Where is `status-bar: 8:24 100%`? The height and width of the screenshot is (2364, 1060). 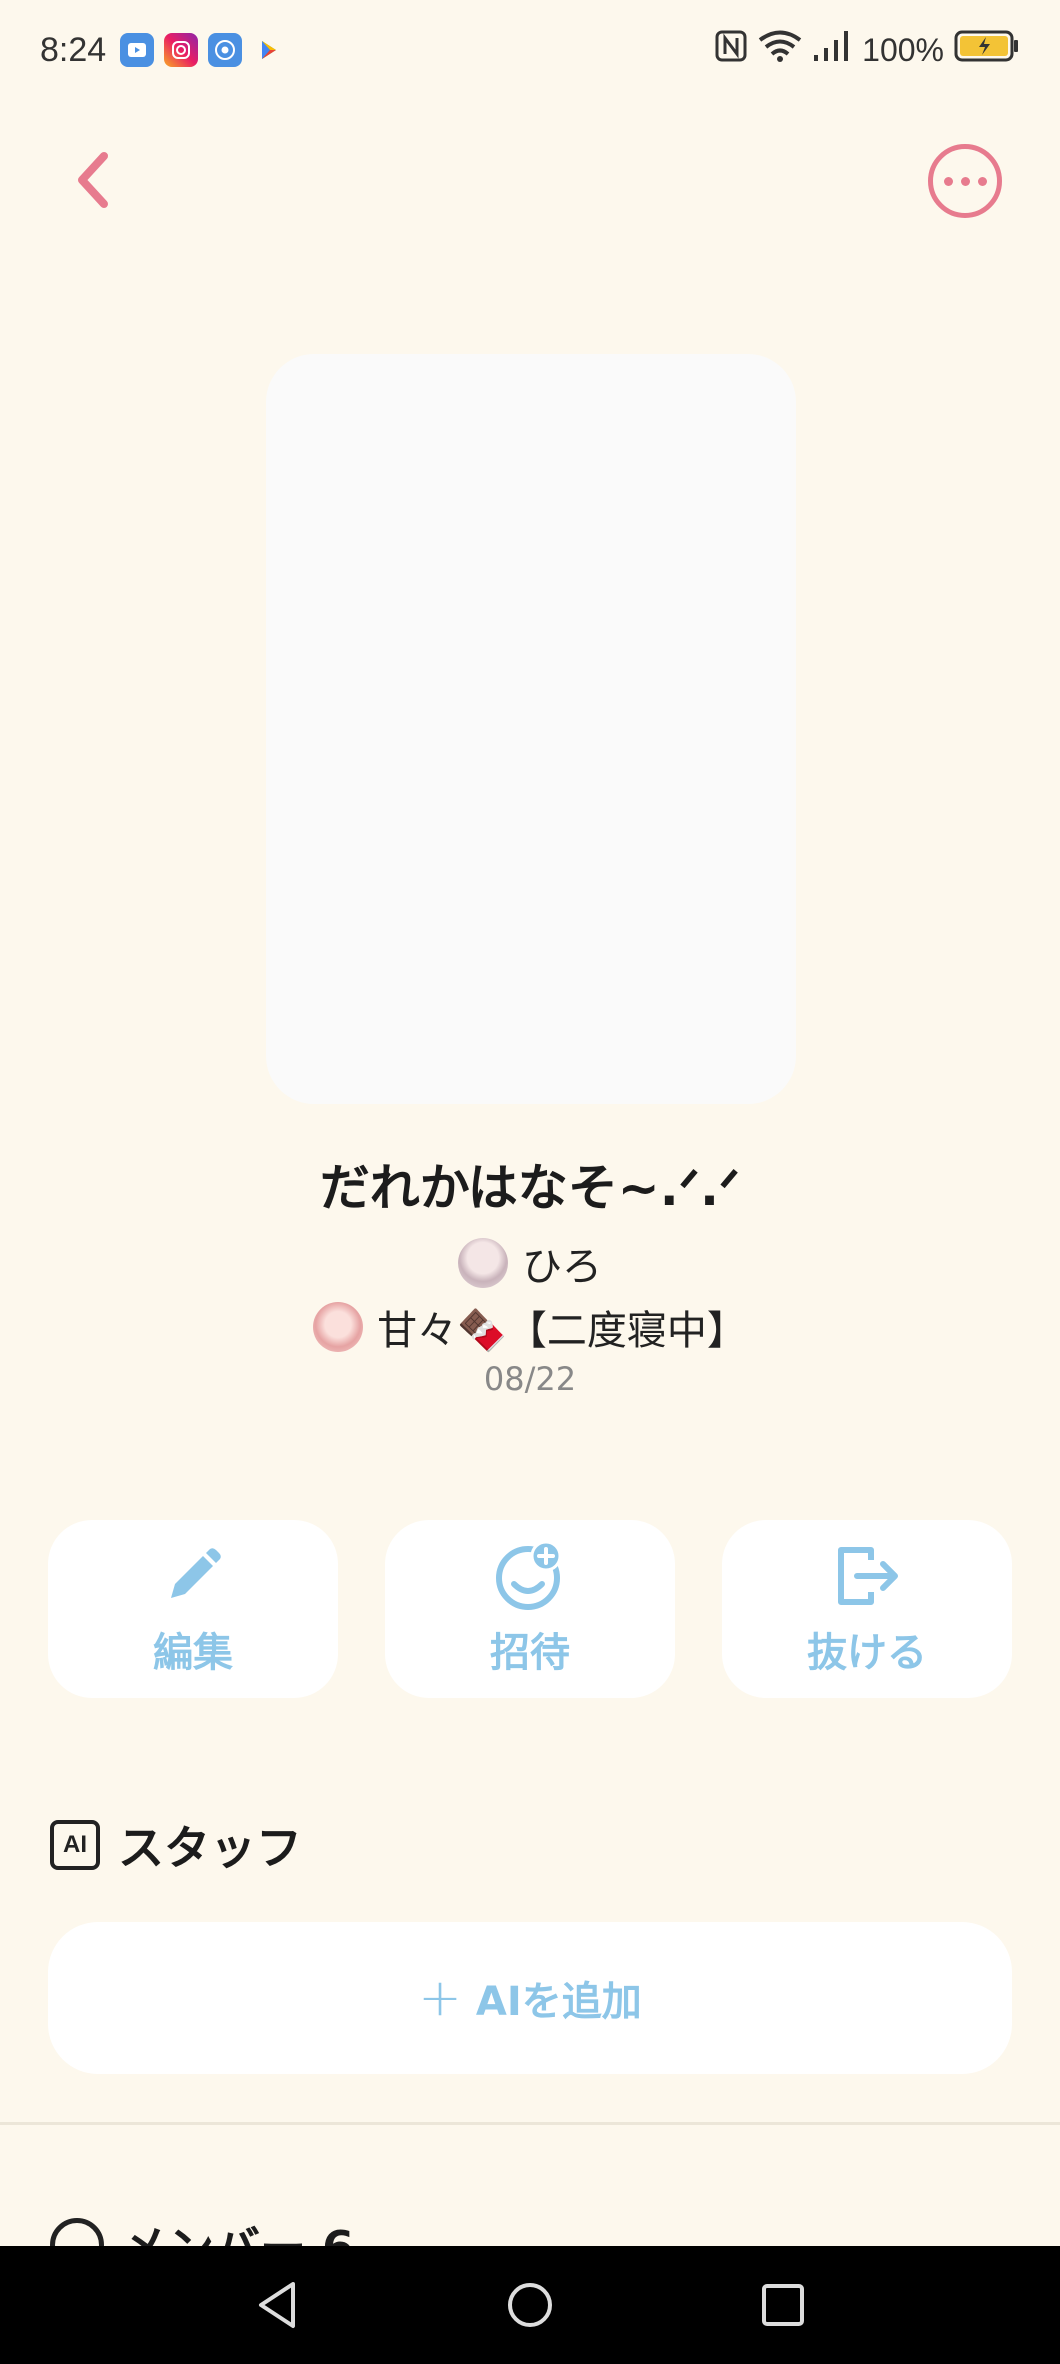 status-bar: 8:24 100% is located at coordinates (530, 50).